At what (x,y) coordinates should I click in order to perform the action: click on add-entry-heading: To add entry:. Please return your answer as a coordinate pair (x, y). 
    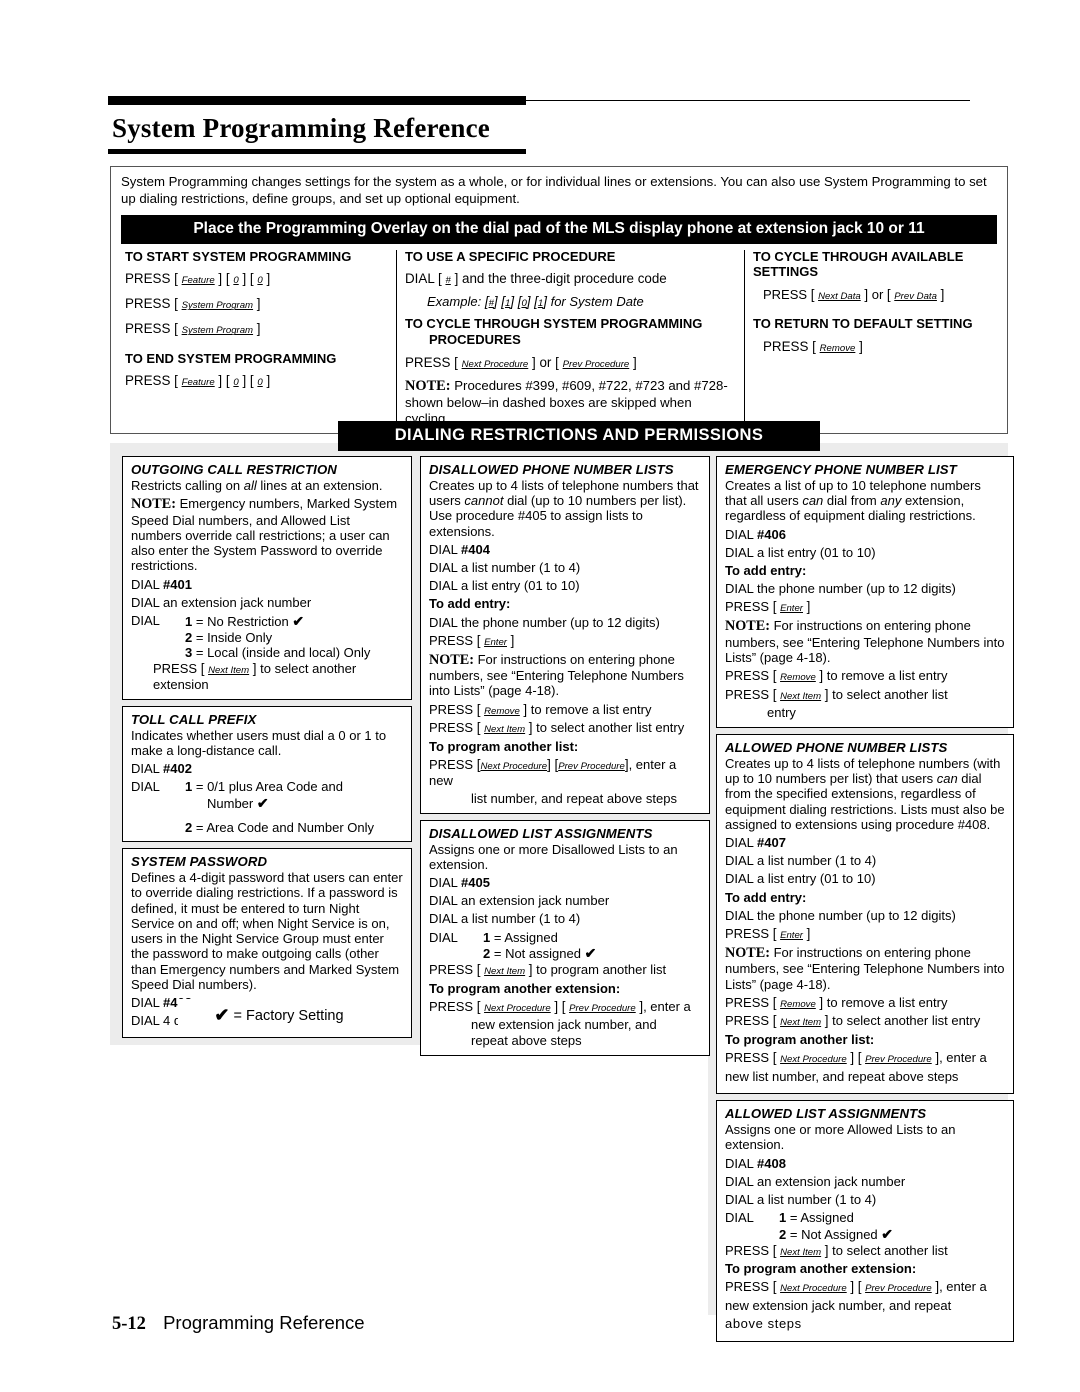
    Looking at the image, I should click on (766, 571).